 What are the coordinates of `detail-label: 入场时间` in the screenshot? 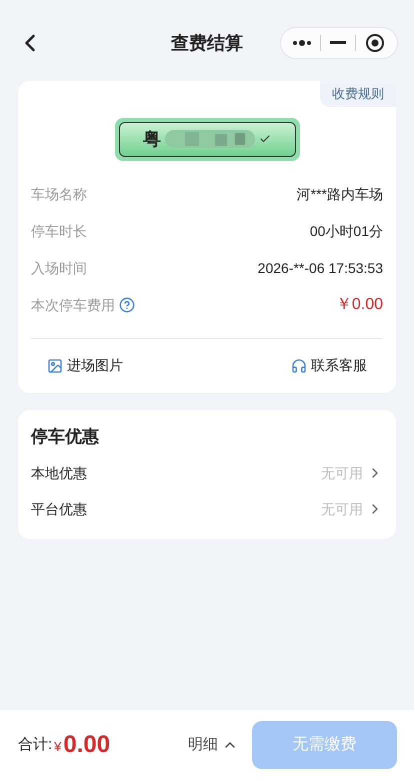 It's located at (59, 268).